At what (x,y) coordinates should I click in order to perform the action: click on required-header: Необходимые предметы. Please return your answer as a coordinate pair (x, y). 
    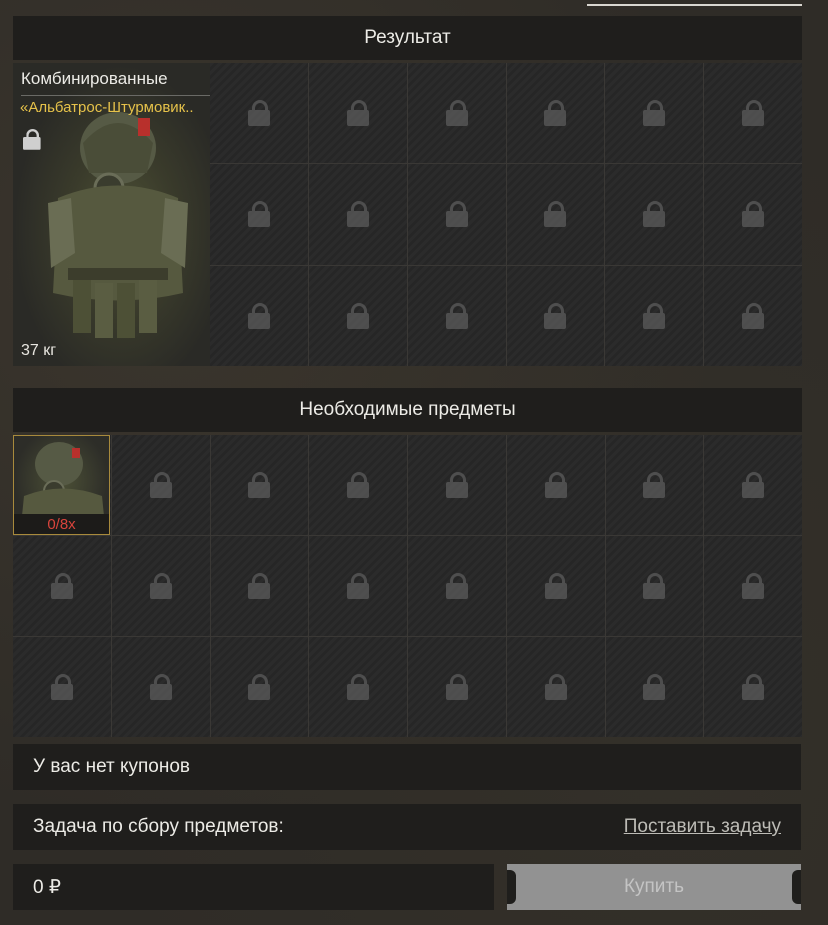
    Looking at the image, I should click on (407, 410).